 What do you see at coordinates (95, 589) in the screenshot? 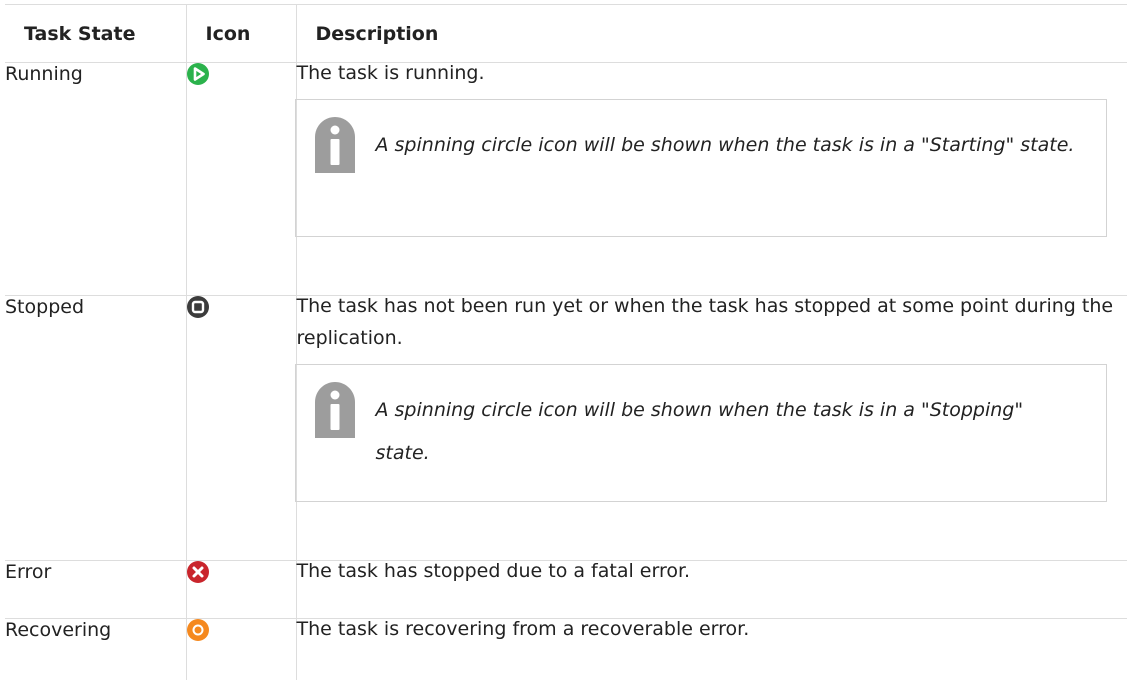
I see `state-name: Error` at bounding box center [95, 589].